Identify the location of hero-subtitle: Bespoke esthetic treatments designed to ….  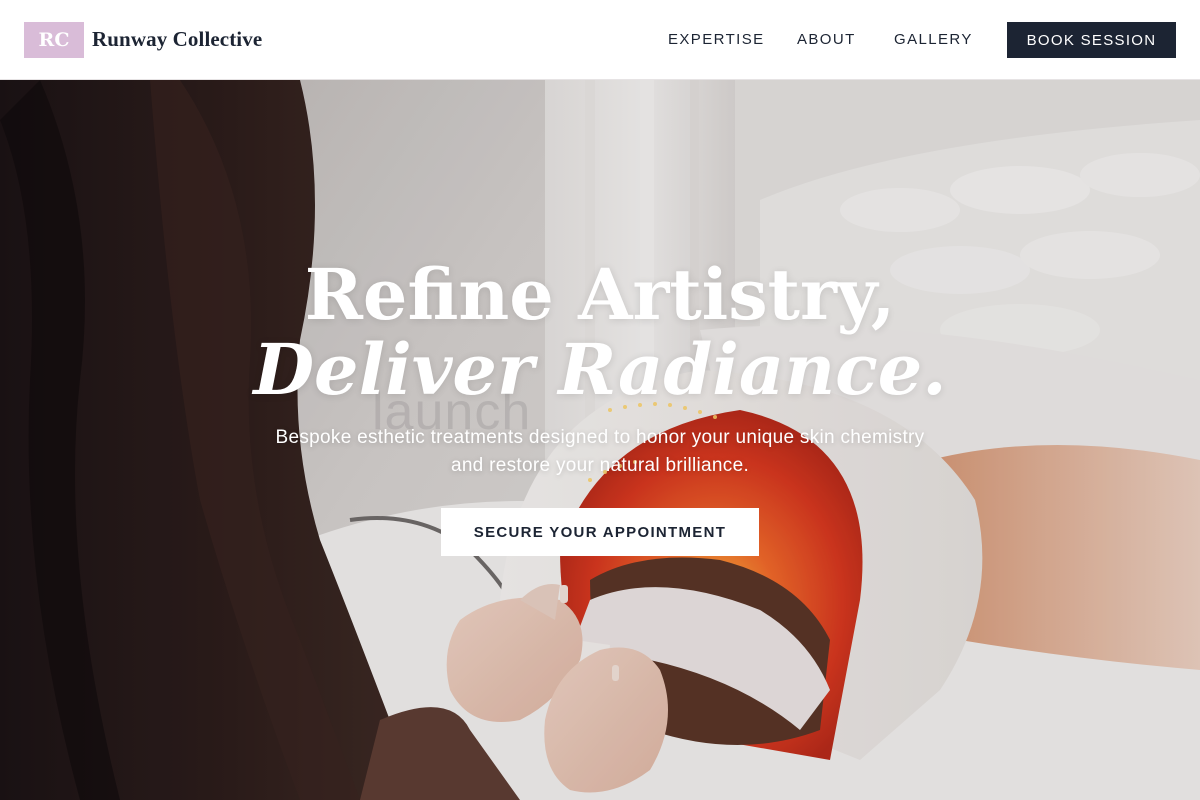
(600, 451).